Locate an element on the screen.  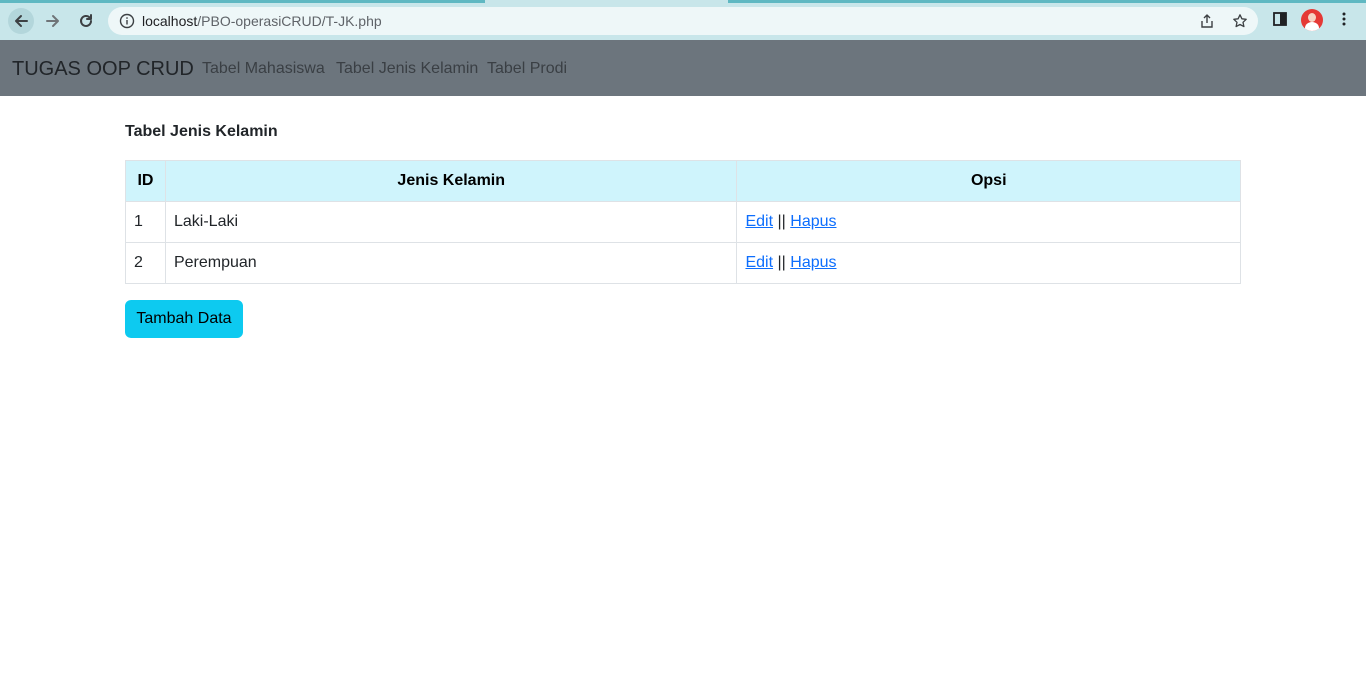
column-header-jenis-kelamin: Jenis Kelamin is located at coordinates (451, 181).